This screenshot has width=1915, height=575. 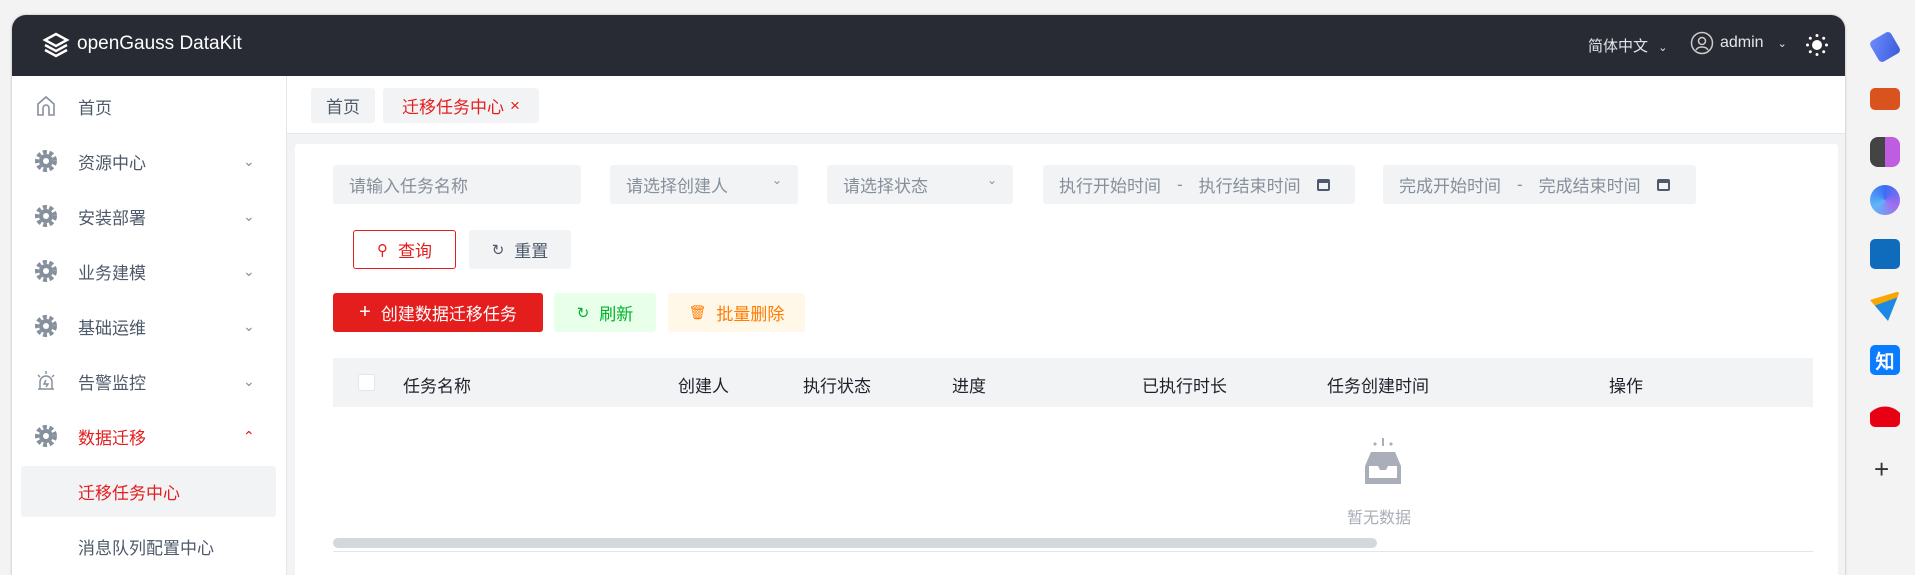 I want to click on sidebar-item-label: 基础运维, so click(x=112, y=328).